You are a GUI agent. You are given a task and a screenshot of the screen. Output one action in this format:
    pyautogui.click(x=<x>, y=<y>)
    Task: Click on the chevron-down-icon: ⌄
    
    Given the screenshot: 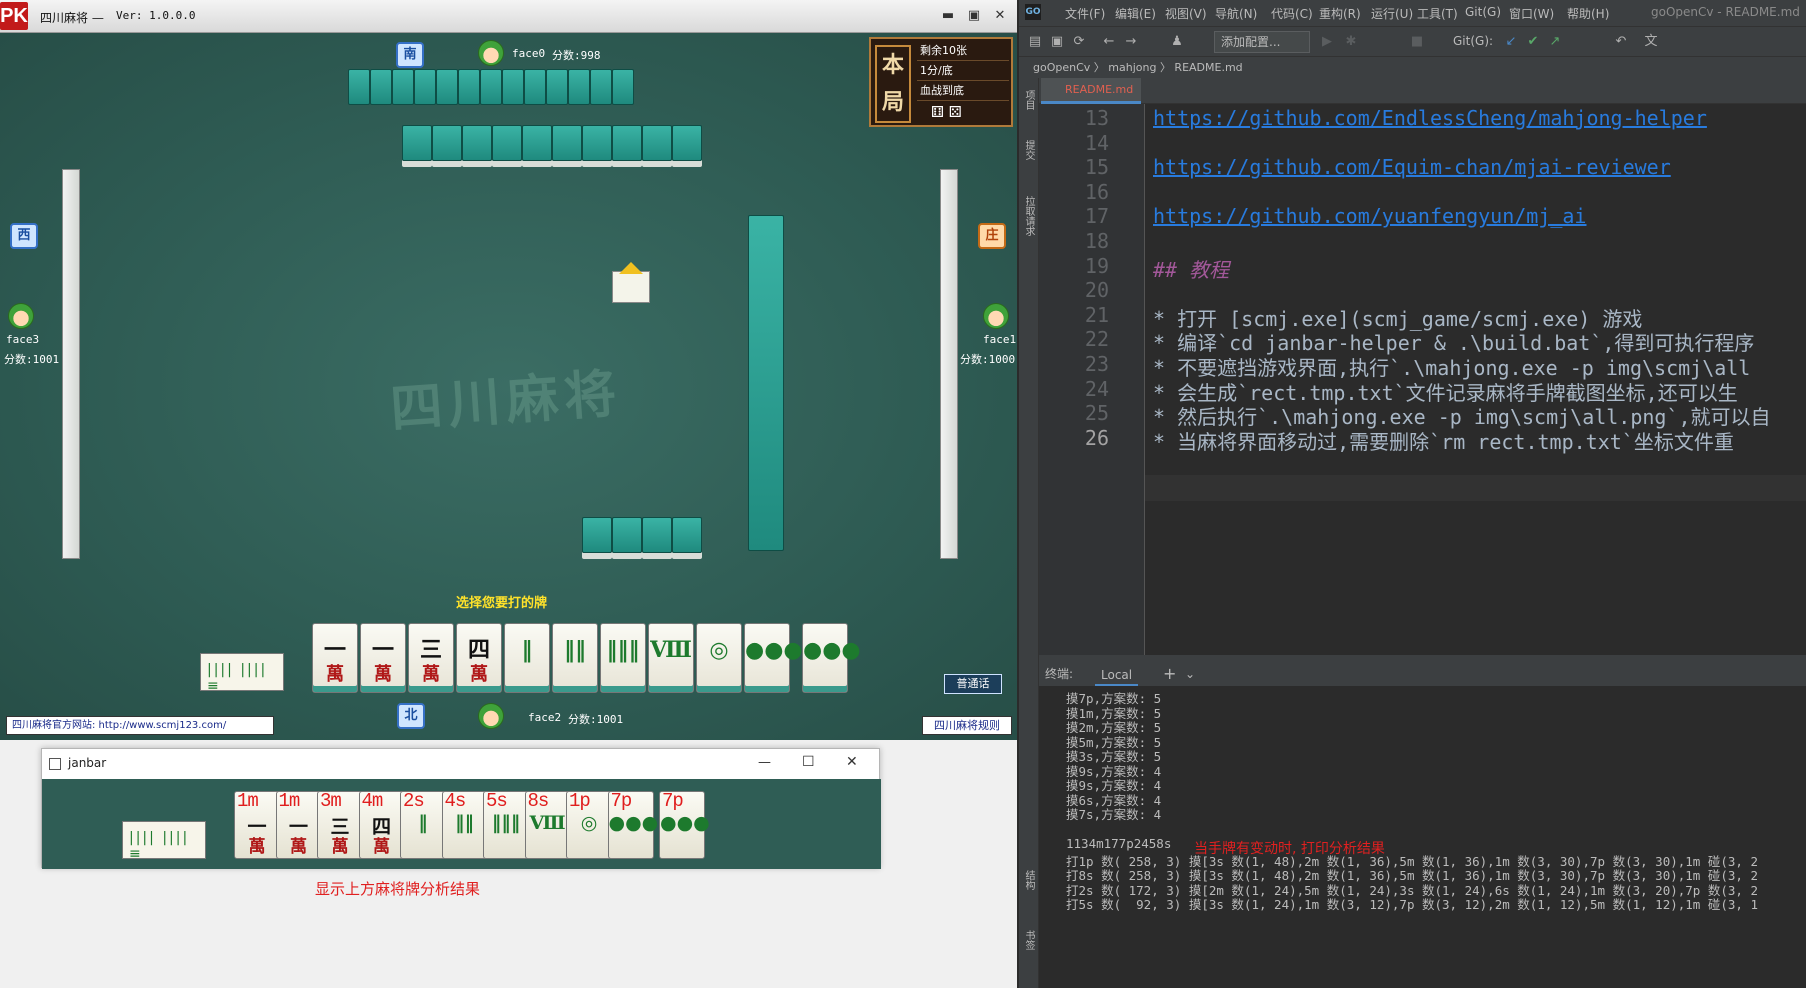 What is the action you would take?
    pyautogui.click(x=1190, y=674)
    